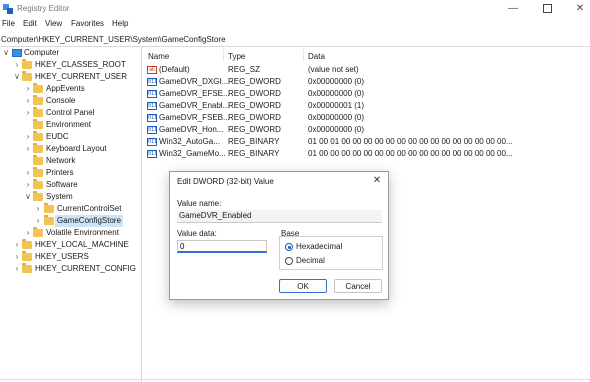 The image size is (590, 382). What do you see at coordinates (141, 214) in the screenshot?
I see `pane-splitter` at bounding box center [141, 214].